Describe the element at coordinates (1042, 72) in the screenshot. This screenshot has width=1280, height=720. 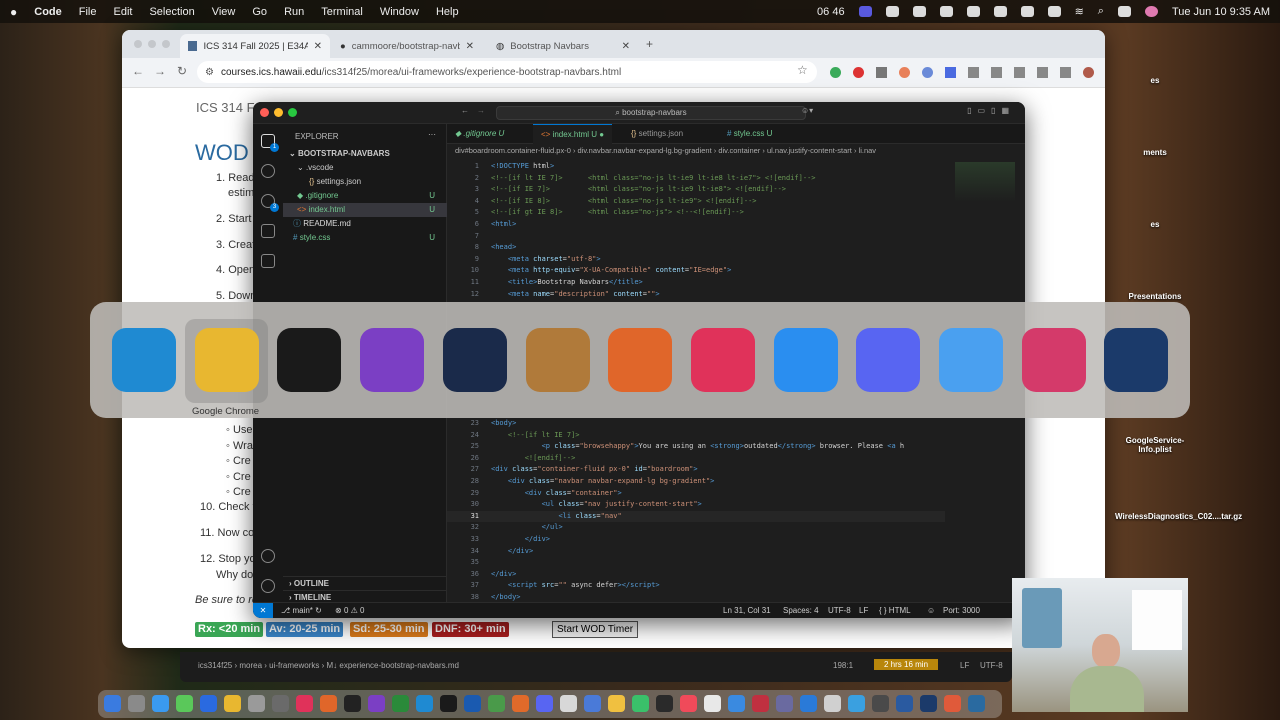
I see `download-icon` at that location.